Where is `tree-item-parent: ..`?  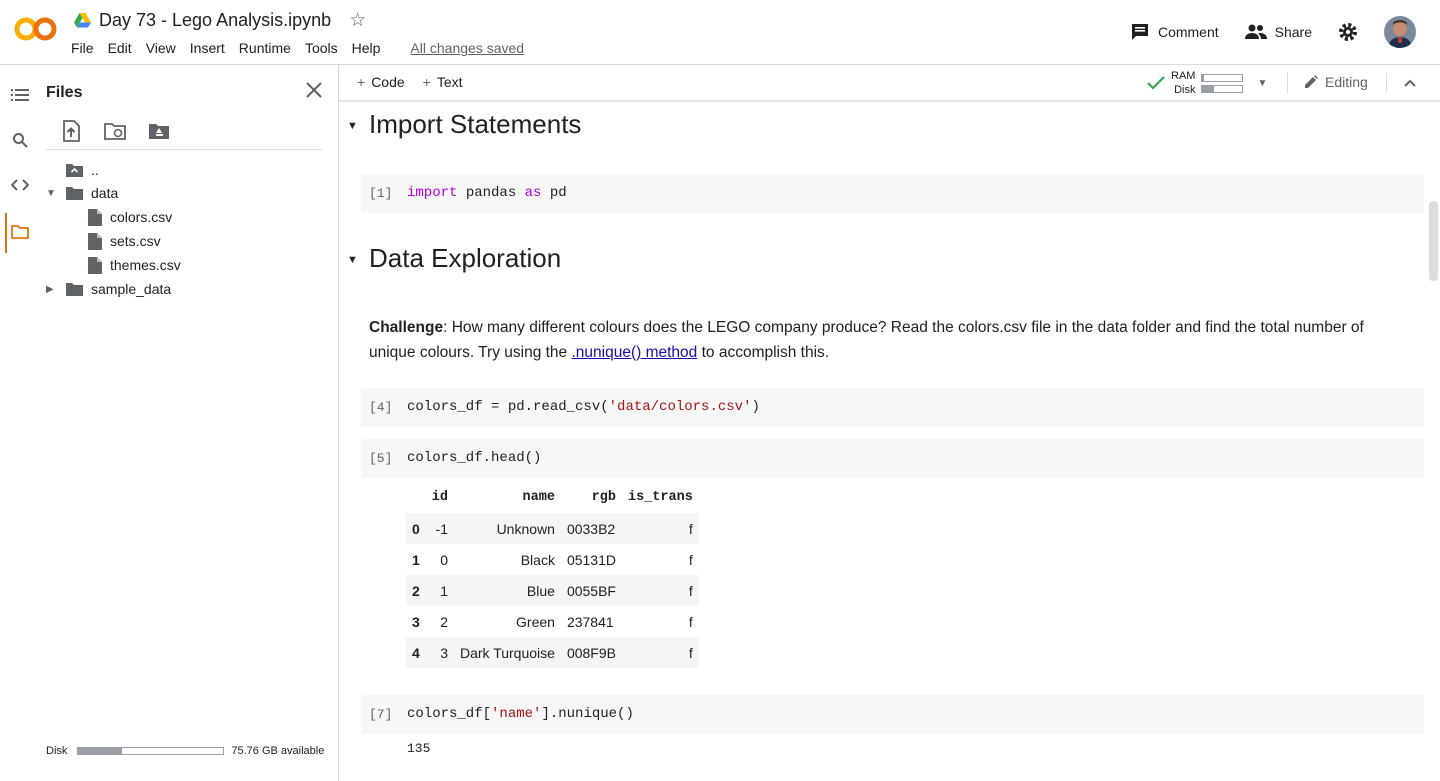 tree-item-parent: .. is located at coordinates (82, 170).